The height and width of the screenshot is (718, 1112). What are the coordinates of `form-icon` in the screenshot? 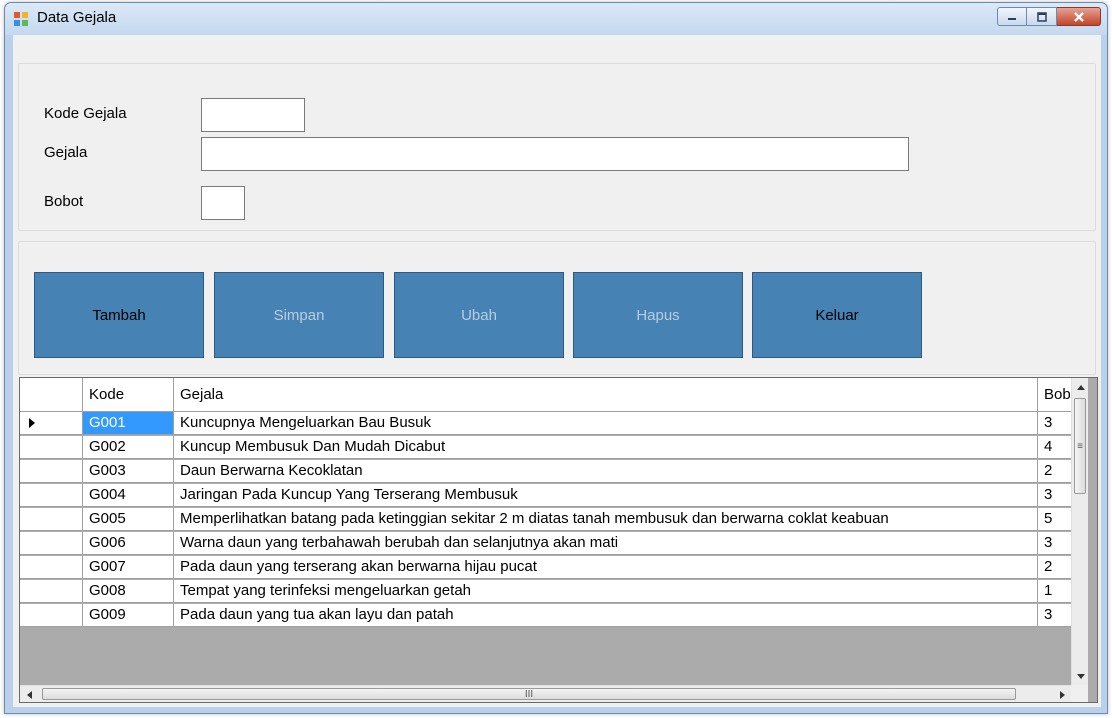 It's located at (21, 19).